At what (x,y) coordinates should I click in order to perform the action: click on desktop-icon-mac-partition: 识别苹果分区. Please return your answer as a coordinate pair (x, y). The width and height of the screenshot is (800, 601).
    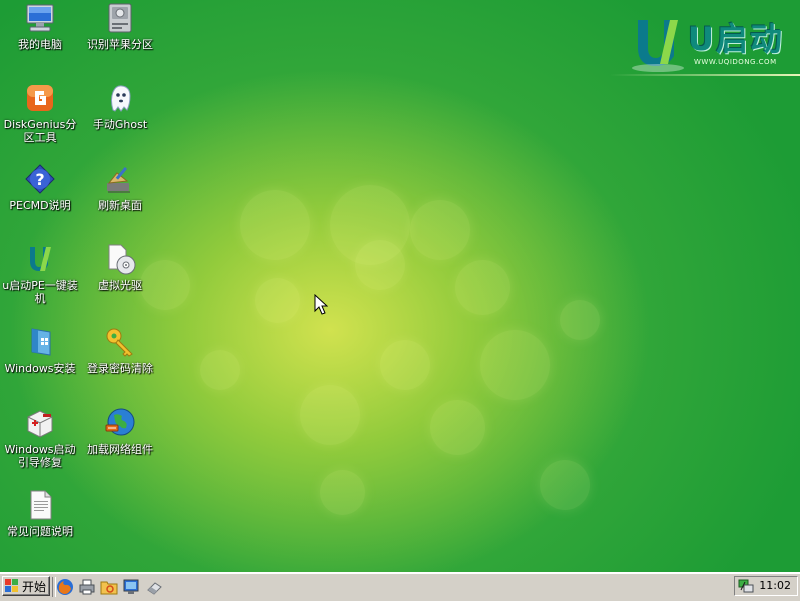
    Looking at the image, I should click on (120, 26).